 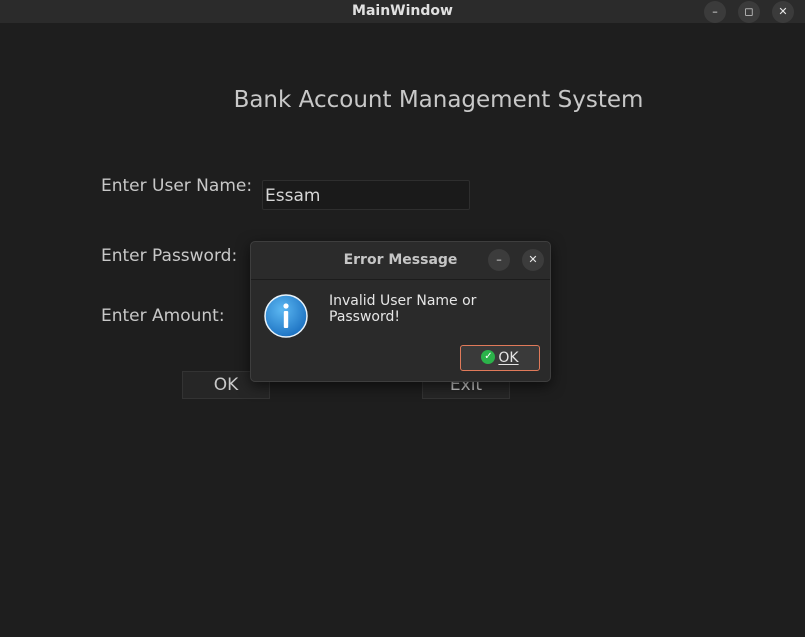 I want to click on dialog-titlebar: Error Message – ✕, so click(x=400, y=261).